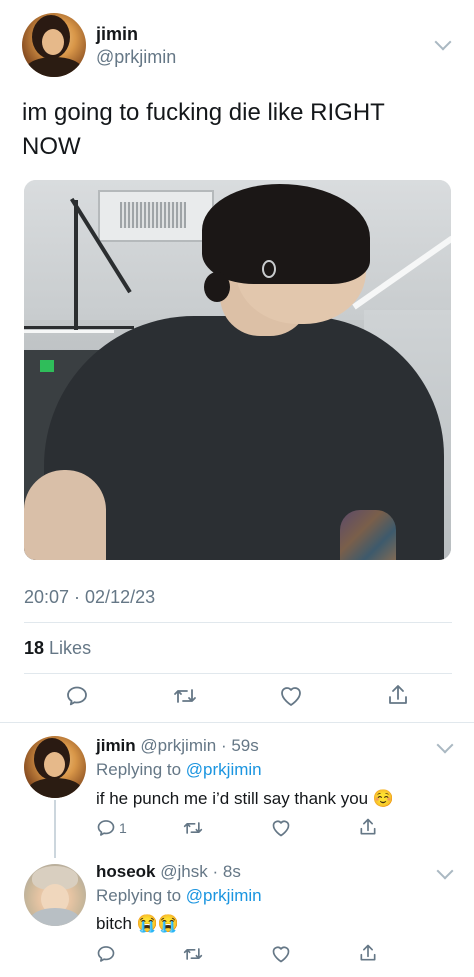  I want to click on reply-count: 1, so click(123, 828).